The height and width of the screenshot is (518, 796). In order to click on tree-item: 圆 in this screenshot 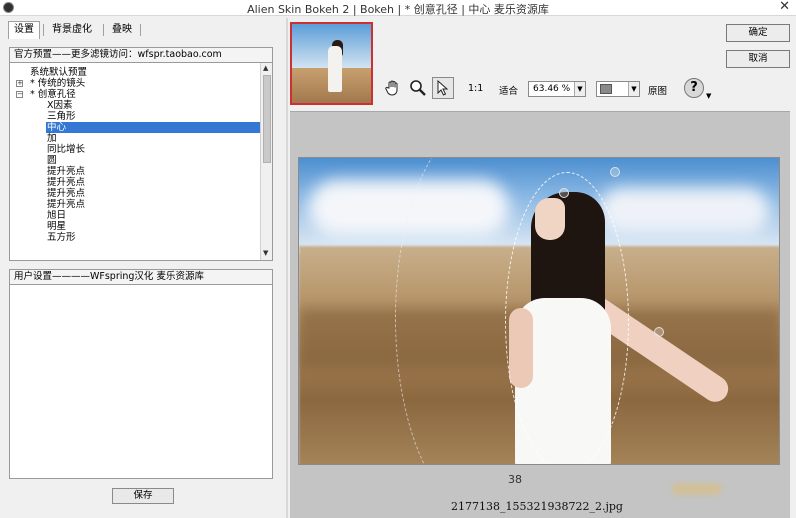, I will do `click(52, 160)`.